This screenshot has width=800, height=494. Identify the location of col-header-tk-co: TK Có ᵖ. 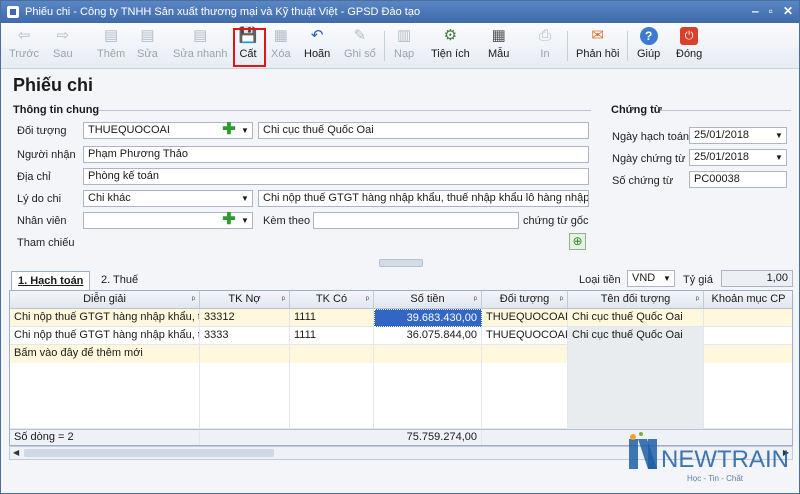
(332, 300).